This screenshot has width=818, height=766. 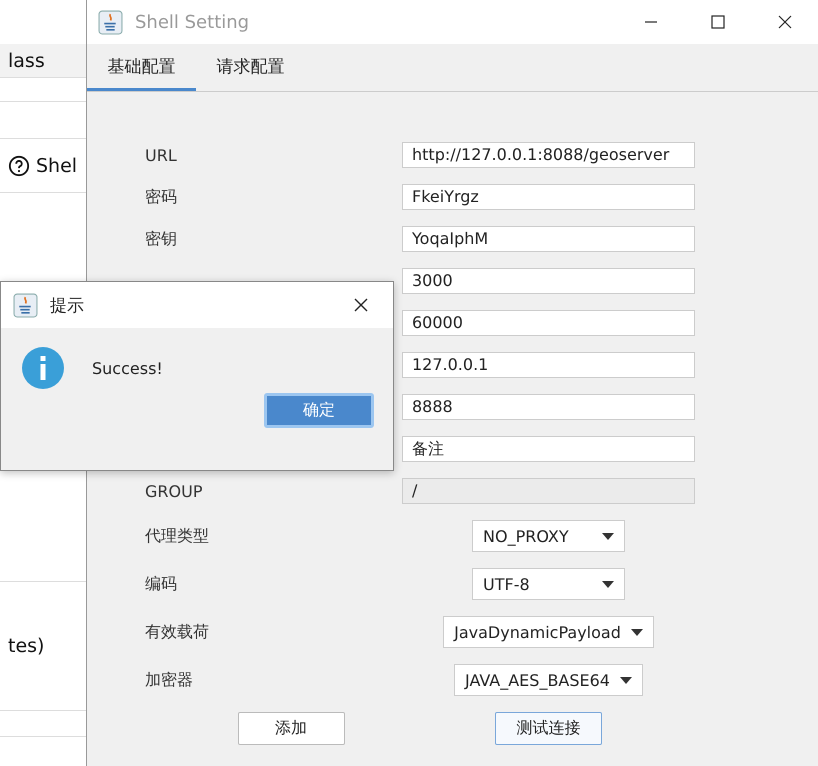 I want to click on add-button: 添加, so click(x=291, y=728).